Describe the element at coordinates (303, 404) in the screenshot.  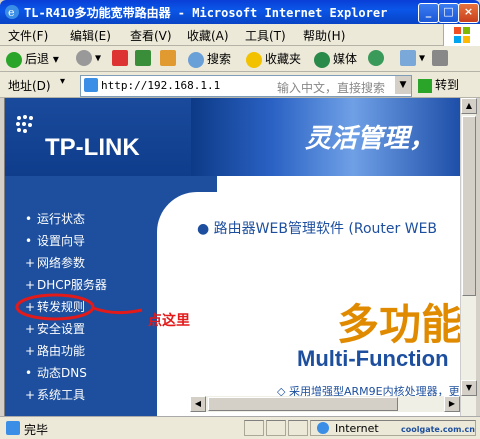
I see `hscroll-thumb` at that location.